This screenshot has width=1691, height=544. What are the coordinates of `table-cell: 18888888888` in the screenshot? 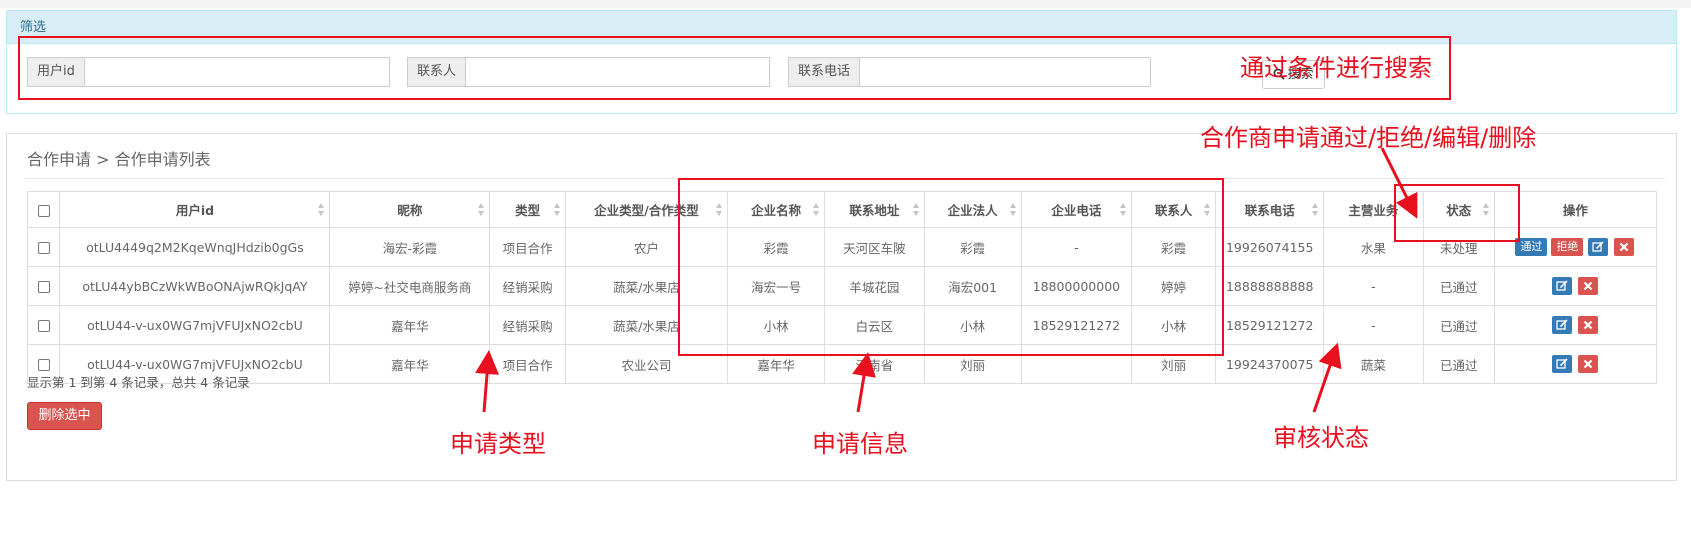 It's located at (1270, 286).